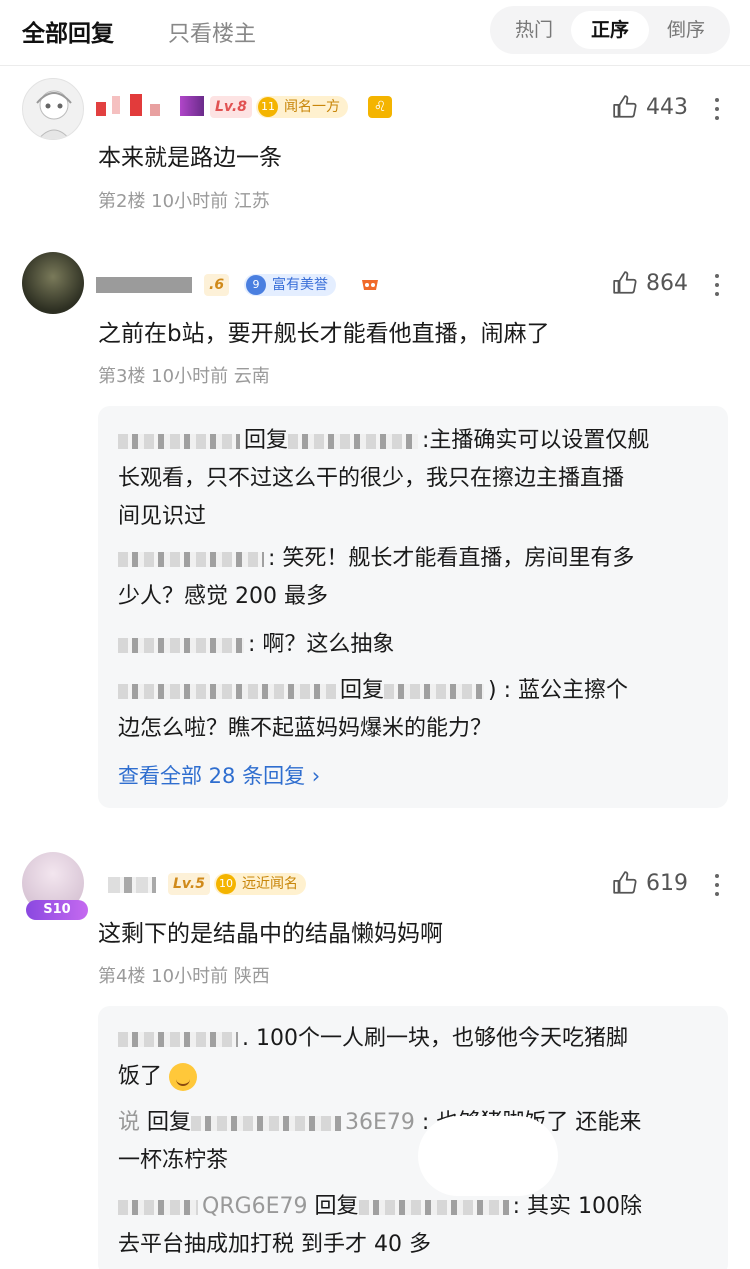  What do you see at coordinates (68, 31) in the screenshot?
I see `tab-all-replies: 全部回复` at bounding box center [68, 31].